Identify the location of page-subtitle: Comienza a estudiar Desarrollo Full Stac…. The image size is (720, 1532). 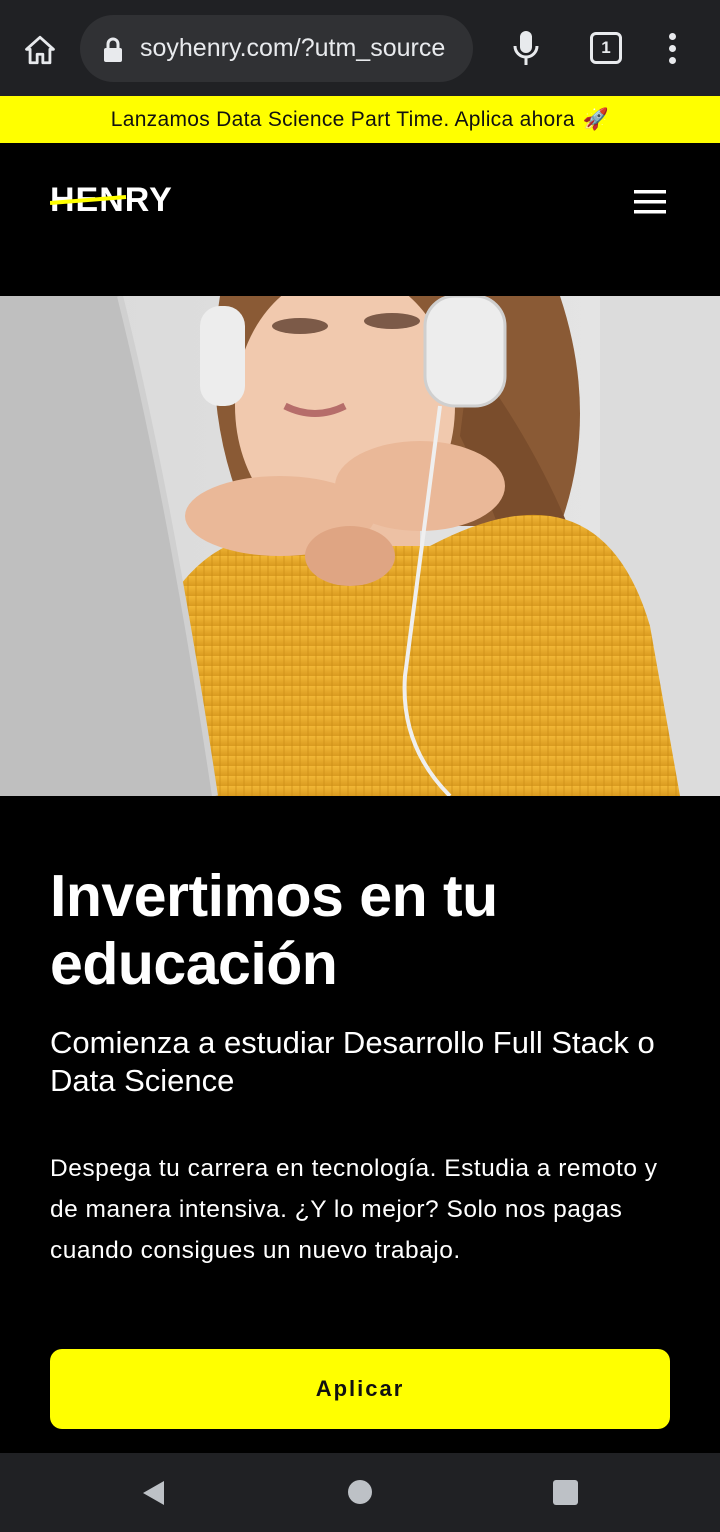
(352, 1061).